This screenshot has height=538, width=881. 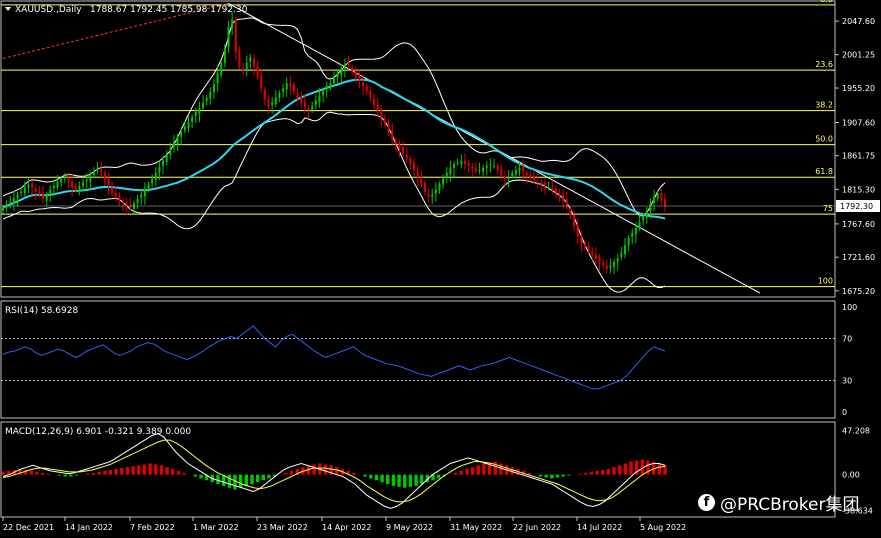 What do you see at coordinates (8, 9) in the screenshot?
I see `symbol-dropdown-icon` at bounding box center [8, 9].